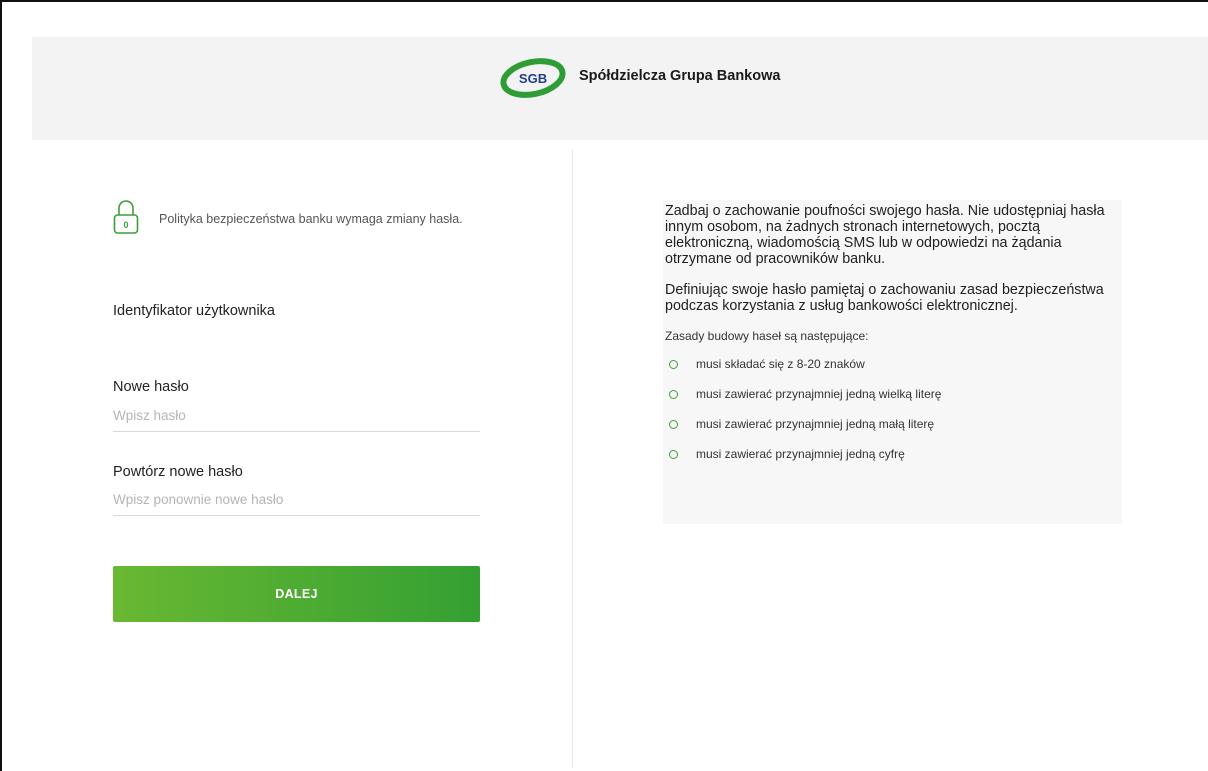 This screenshot has height=771, width=1208. What do you see at coordinates (800, 454) in the screenshot?
I see `rule-text: musi zawierać przynajmniej jedną cyfrę` at bounding box center [800, 454].